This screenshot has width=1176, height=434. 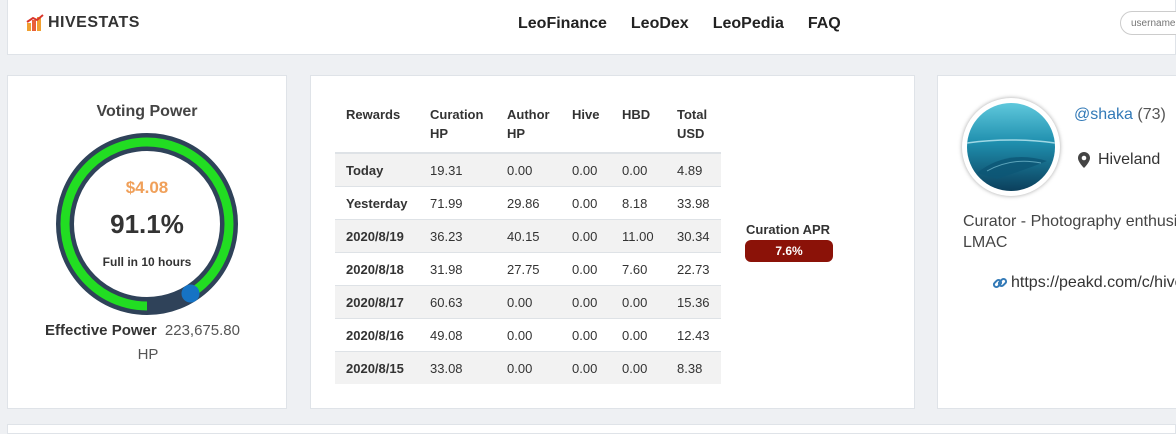 I want to click on avatar-image, so click(x=1011, y=147).